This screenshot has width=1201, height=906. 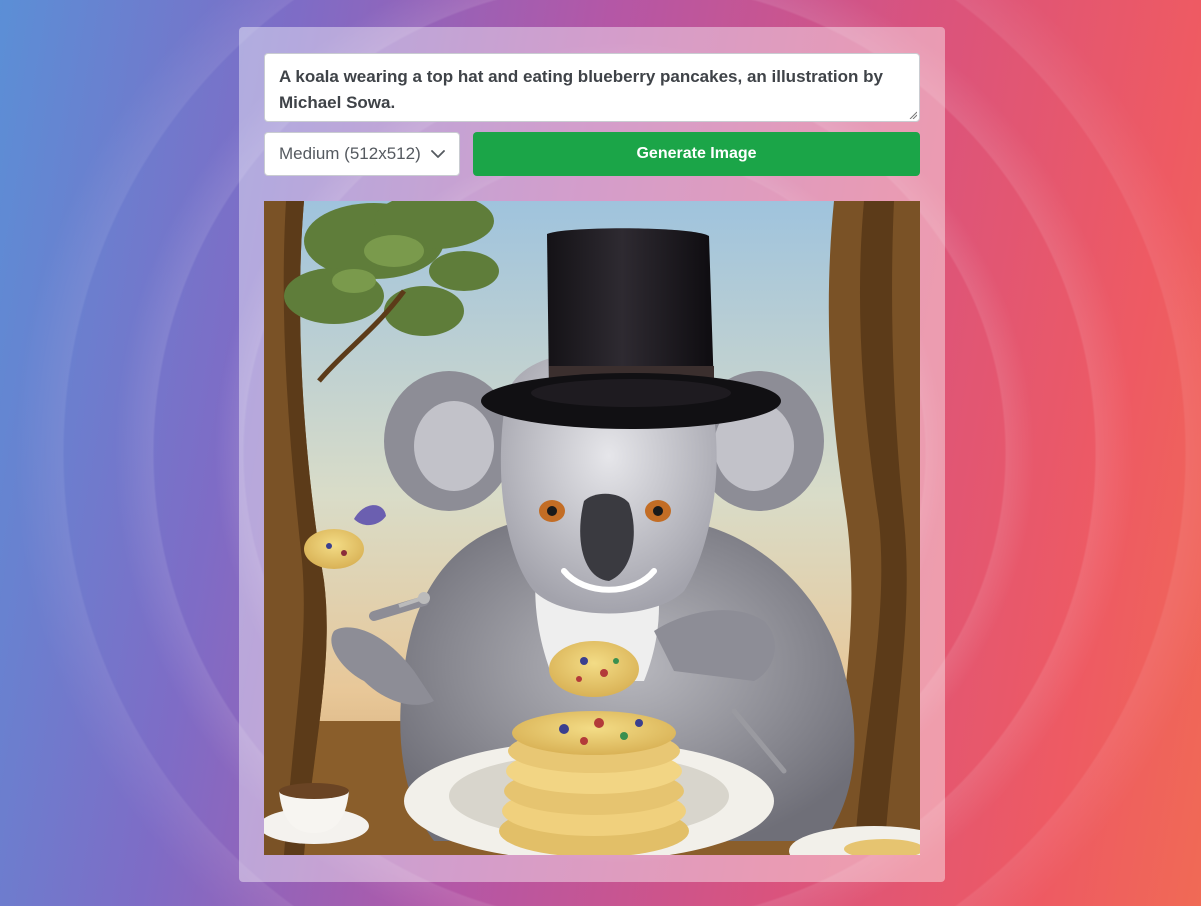 I want to click on resize-grip-icon, so click(x=913, y=115).